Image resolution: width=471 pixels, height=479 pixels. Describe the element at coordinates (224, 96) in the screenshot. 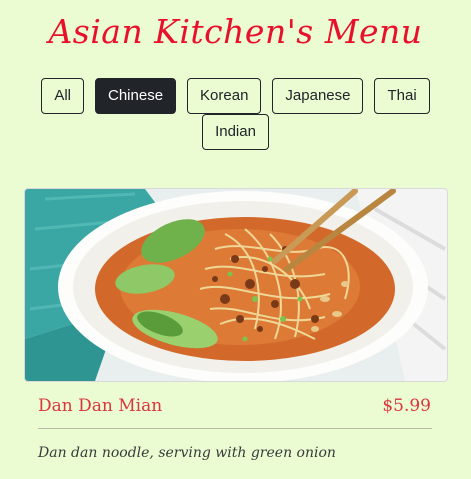

I see `filter-korean-button: Korean` at that location.